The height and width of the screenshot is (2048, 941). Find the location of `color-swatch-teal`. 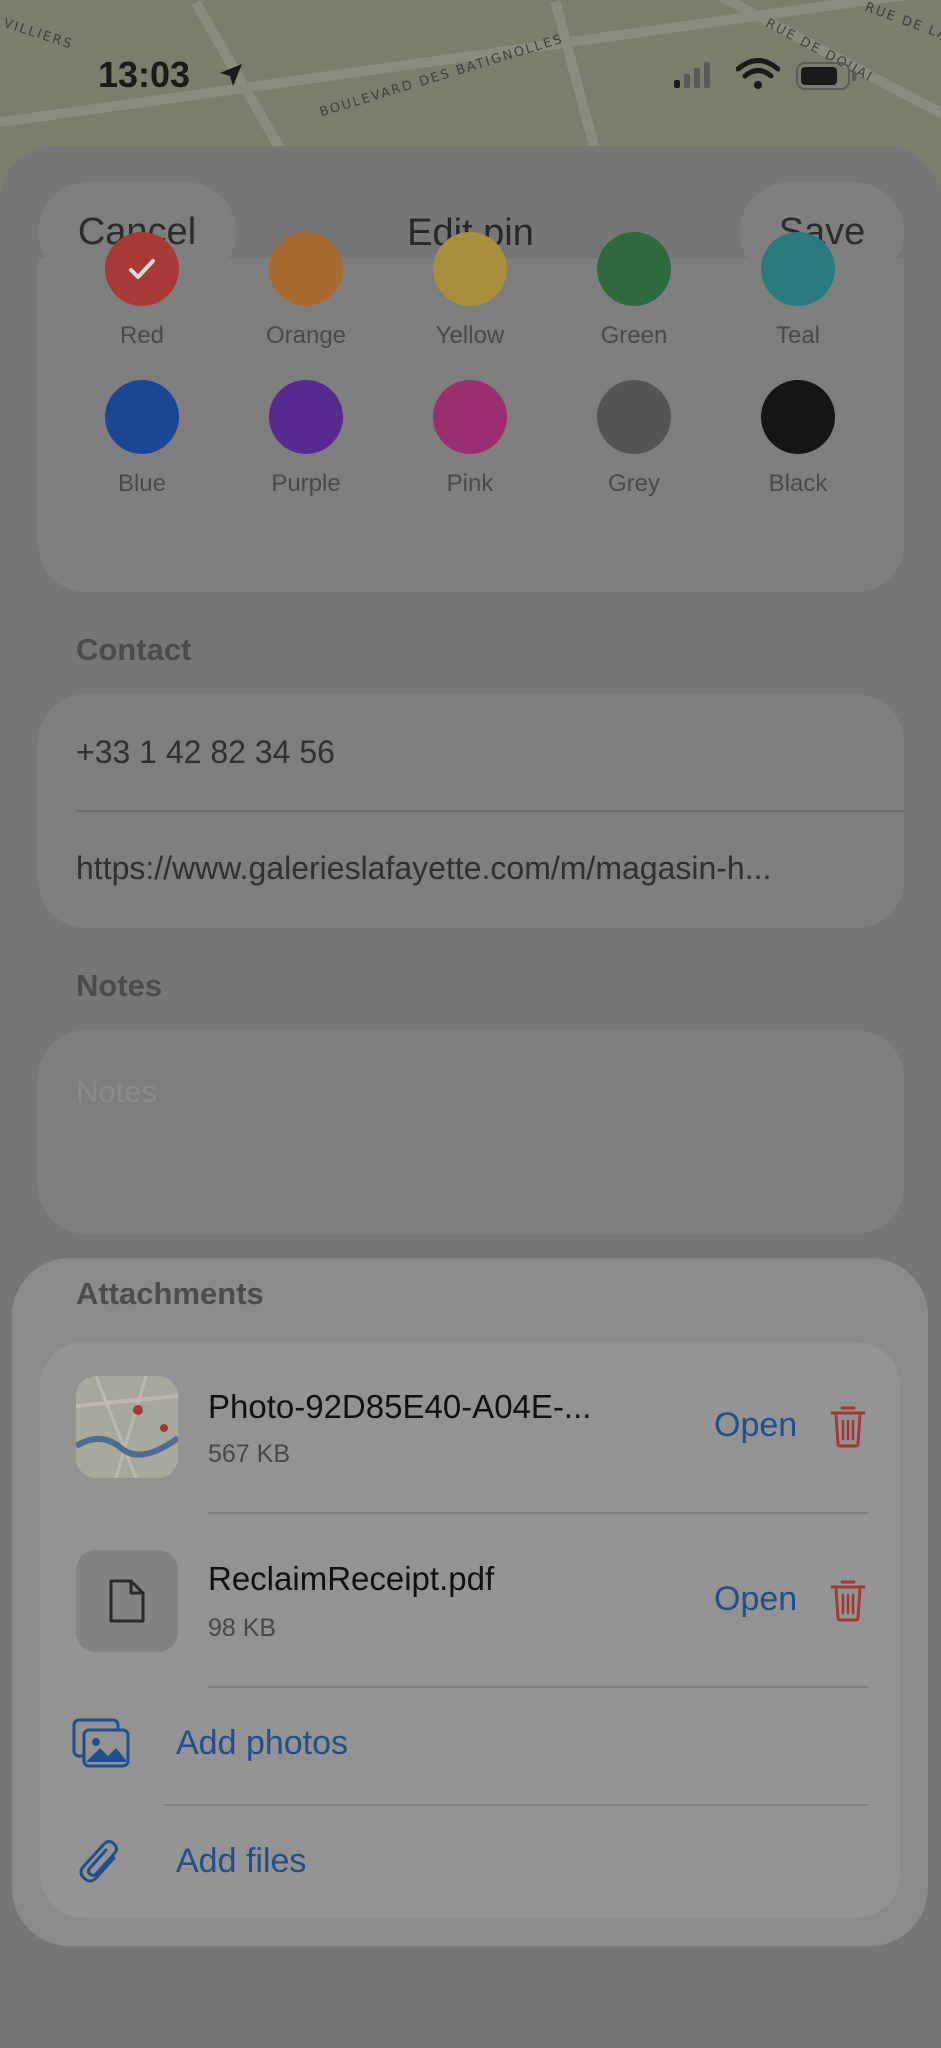

color-swatch-teal is located at coordinates (798, 269).